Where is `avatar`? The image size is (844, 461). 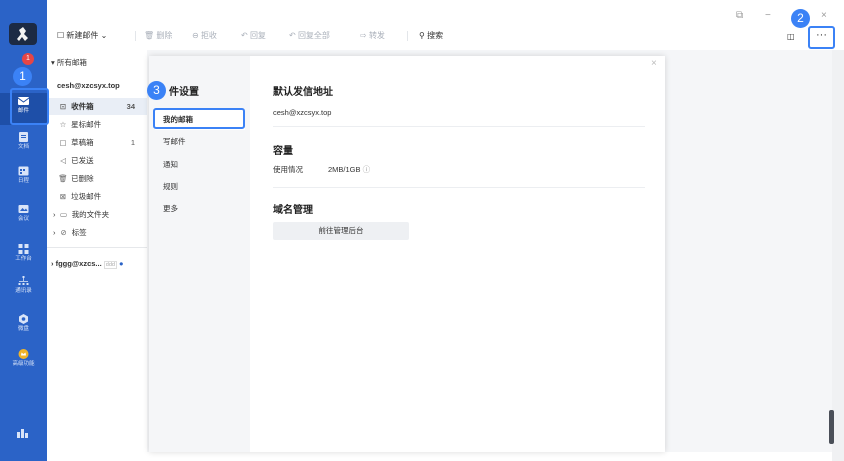
avatar is located at coordinates (23, 34).